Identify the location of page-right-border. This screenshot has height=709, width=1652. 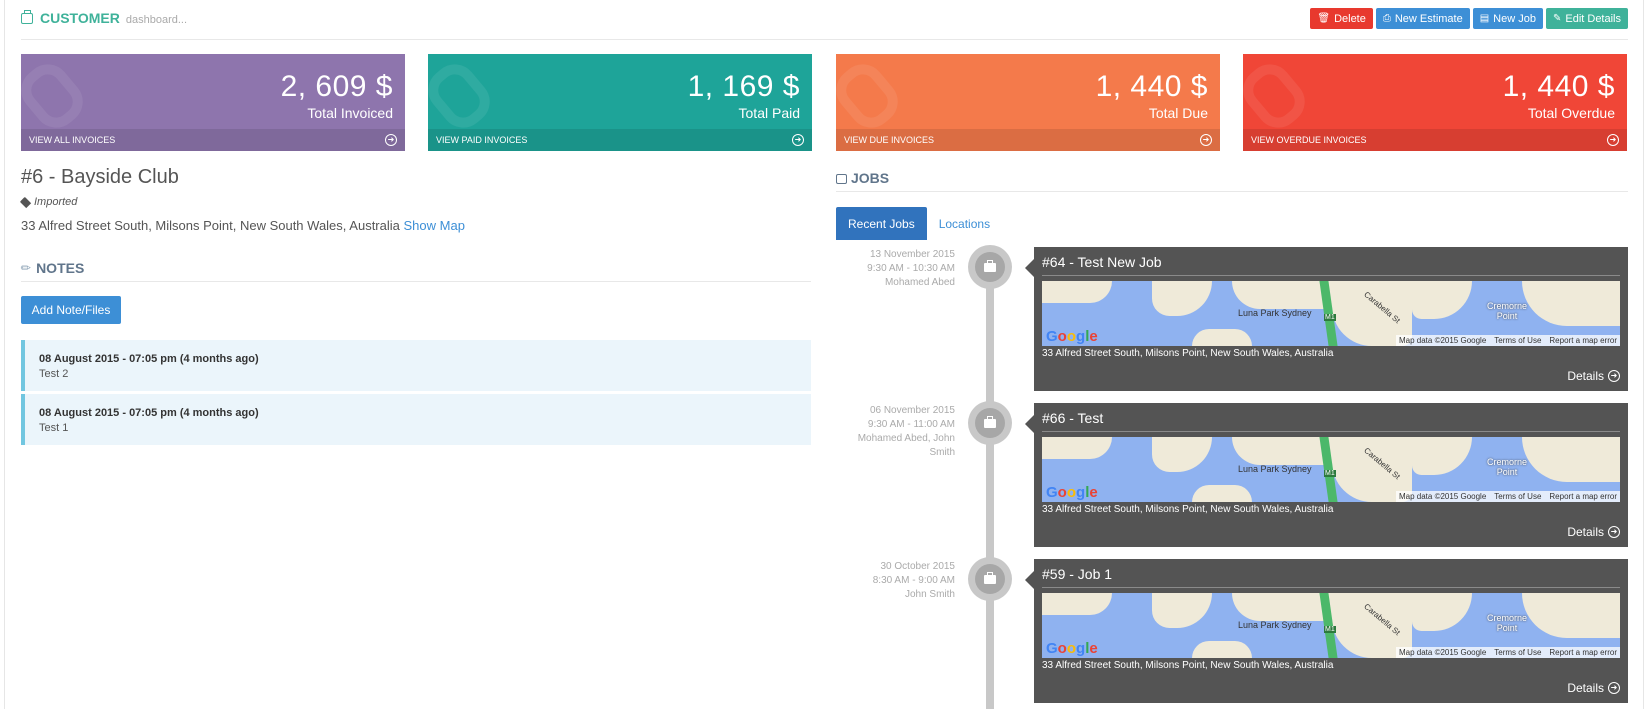
(1643, 354).